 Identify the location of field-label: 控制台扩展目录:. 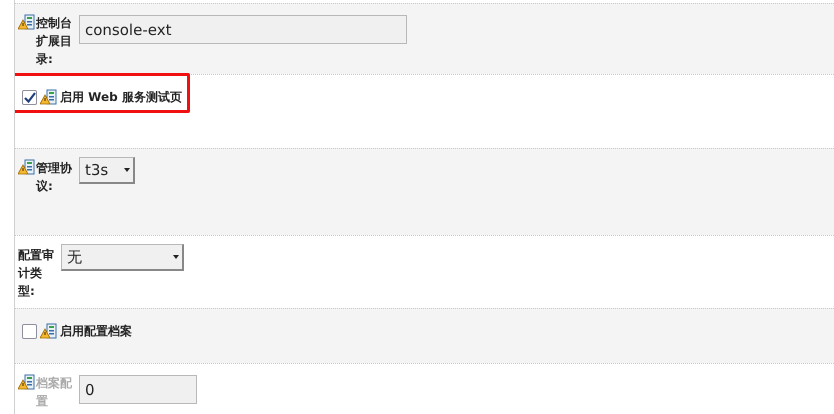
(54, 41).